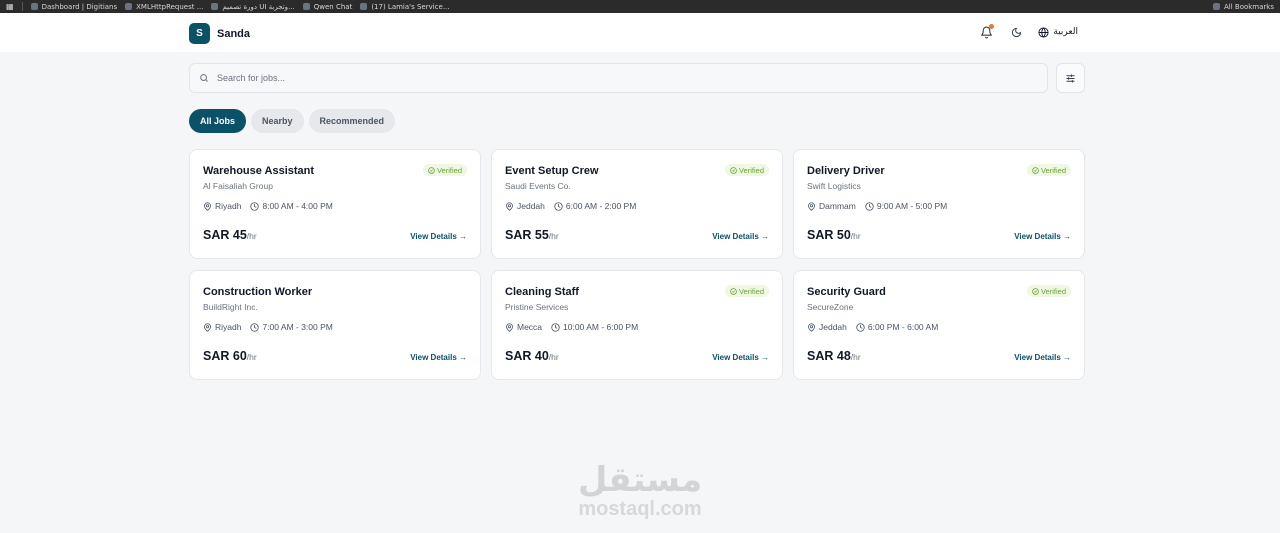 Image resolution: width=1280 pixels, height=533 pixels. Describe the element at coordinates (1243, 7) in the screenshot. I see `all-bookmarks-button: All Bookmarks` at that location.